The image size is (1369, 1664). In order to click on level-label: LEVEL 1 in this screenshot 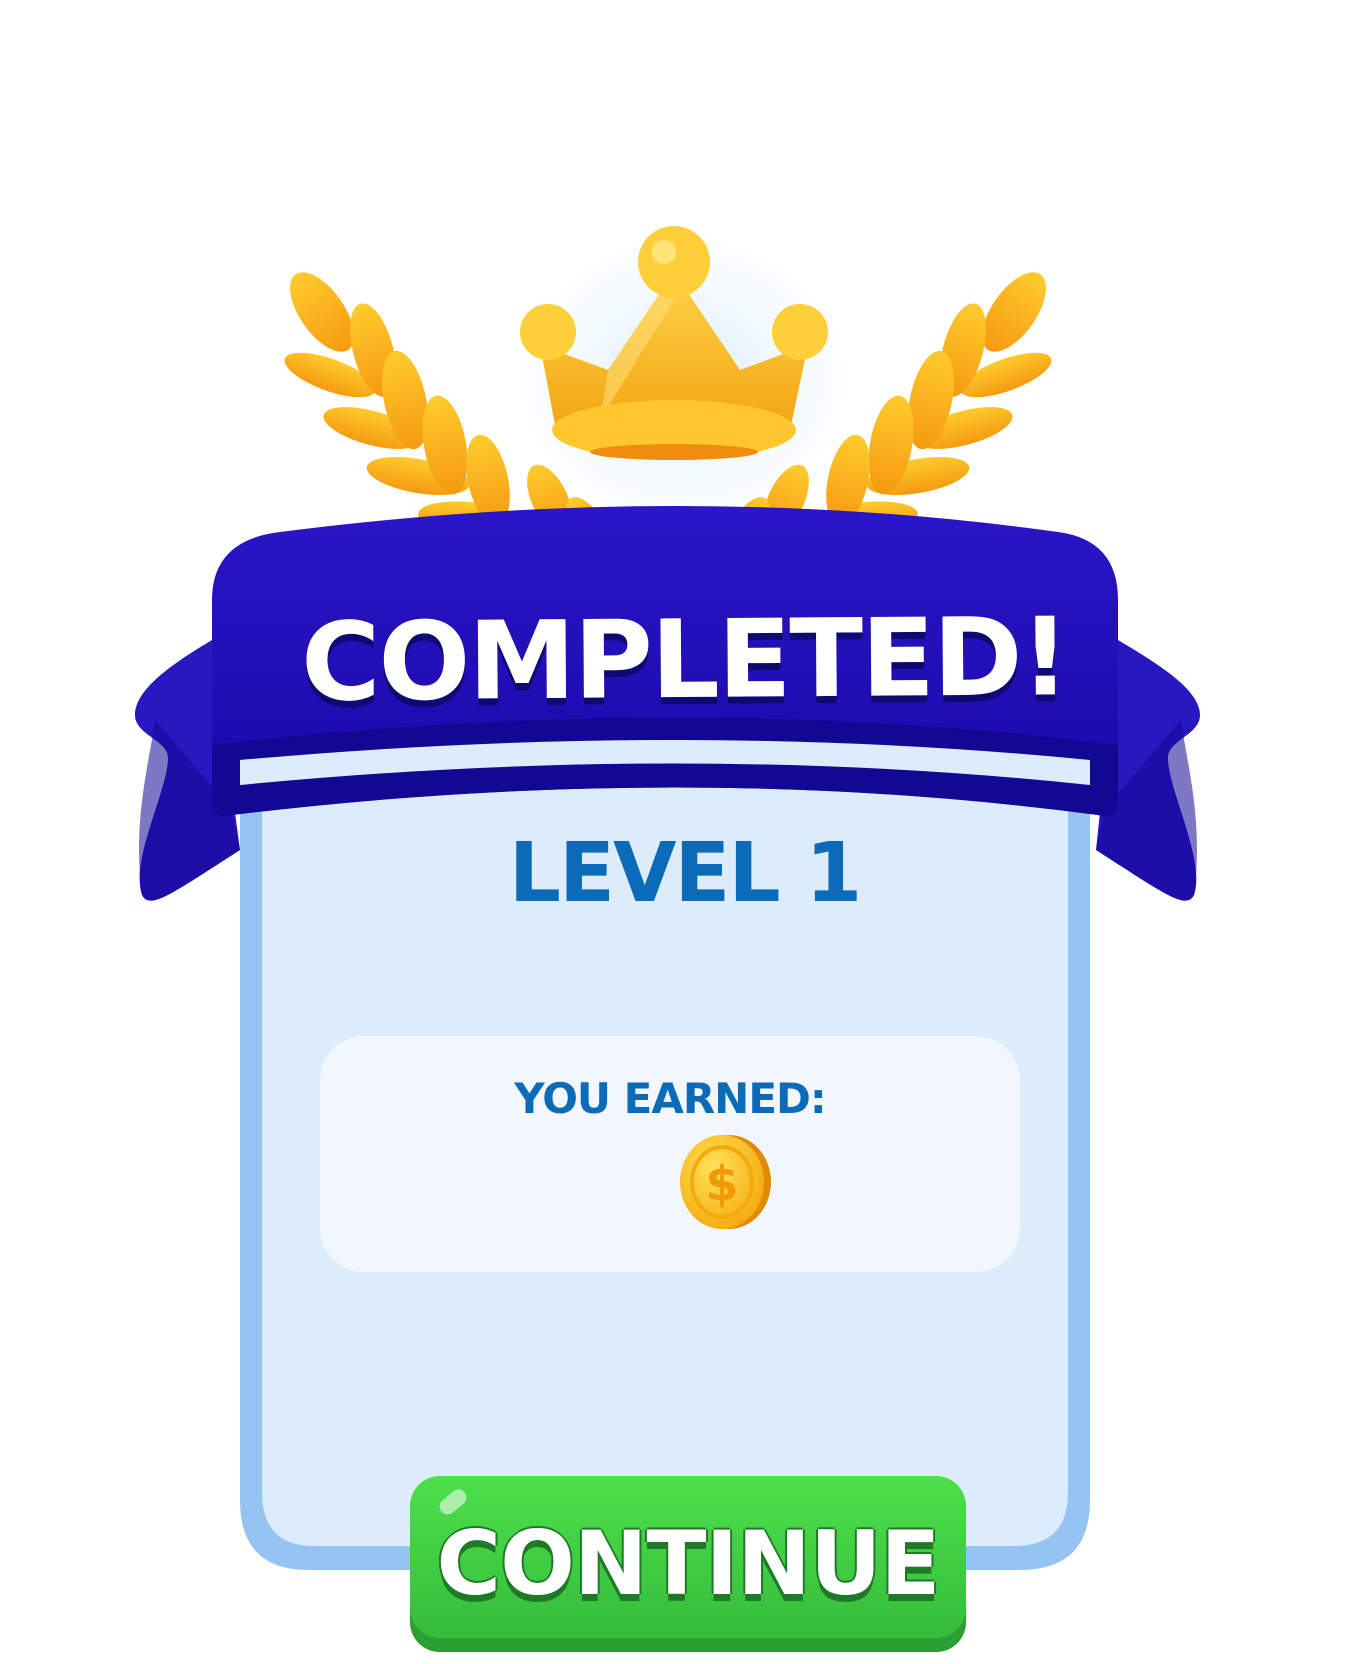, I will do `click(685, 873)`.